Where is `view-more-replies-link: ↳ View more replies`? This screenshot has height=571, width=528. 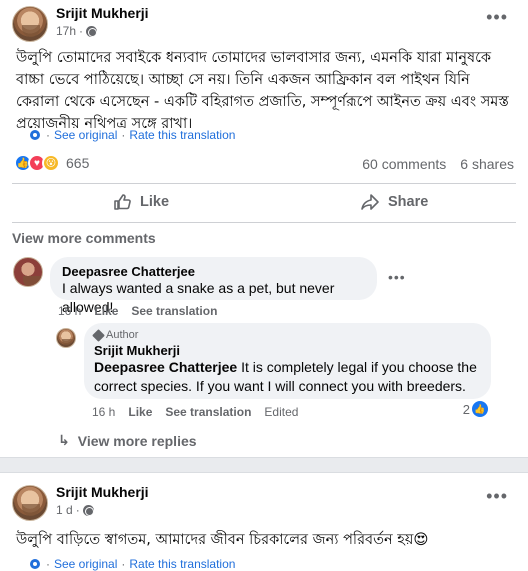 view-more-replies-link: ↳ View more replies is located at coordinates (127, 440).